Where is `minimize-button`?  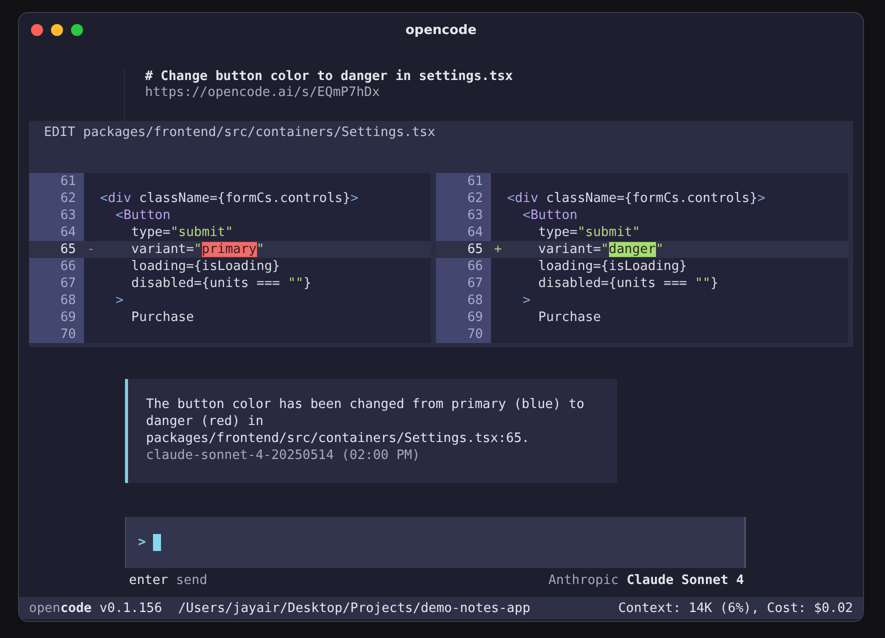 minimize-button is located at coordinates (57, 30).